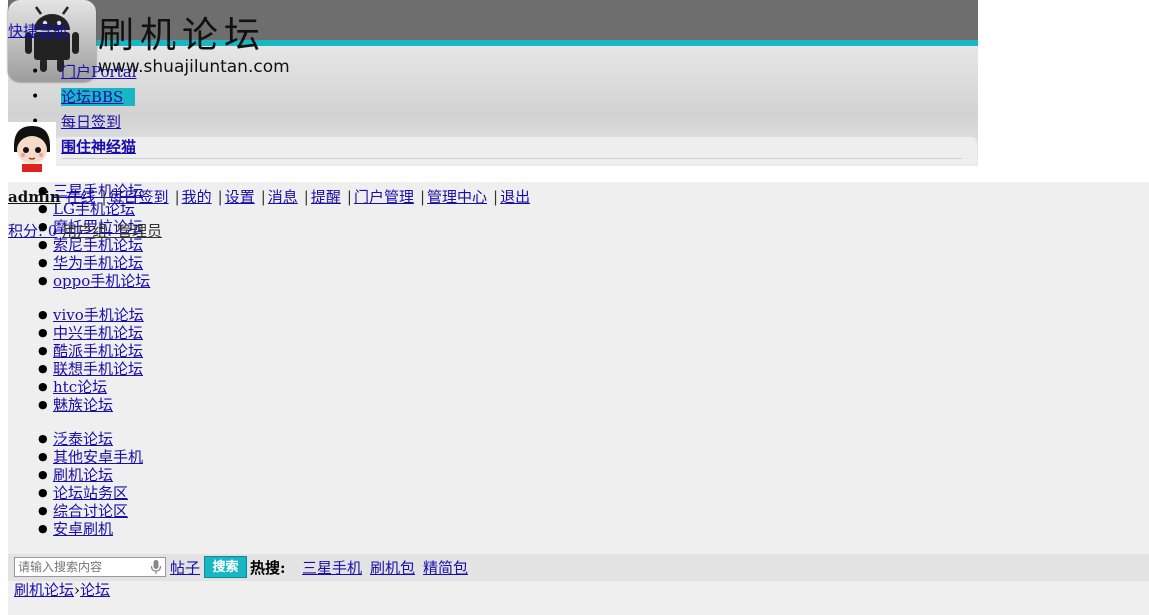 The image size is (1149, 615). What do you see at coordinates (332, 568) in the screenshot?
I see `hot-search-link: 三星手机` at bounding box center [332, 568].